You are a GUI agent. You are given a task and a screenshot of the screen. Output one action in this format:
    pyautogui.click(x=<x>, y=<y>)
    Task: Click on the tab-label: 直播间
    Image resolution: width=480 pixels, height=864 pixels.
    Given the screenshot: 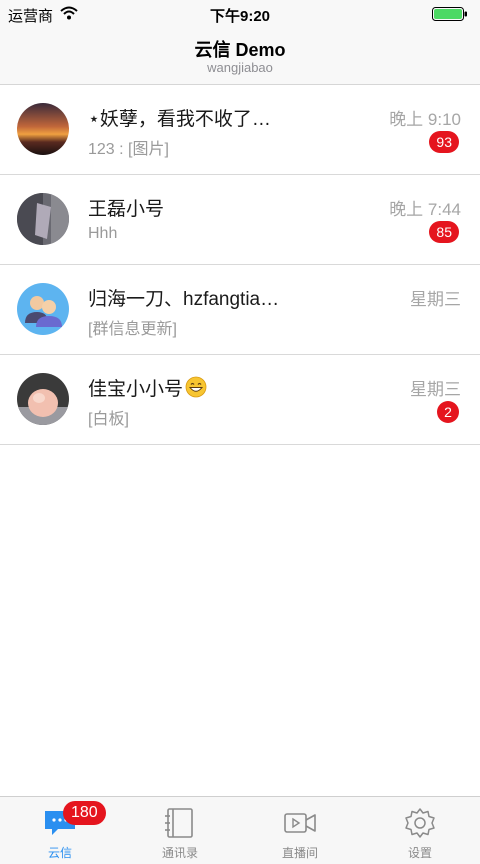 What is the action you would take?
    pyautogui.click(x=299, y=853)
    